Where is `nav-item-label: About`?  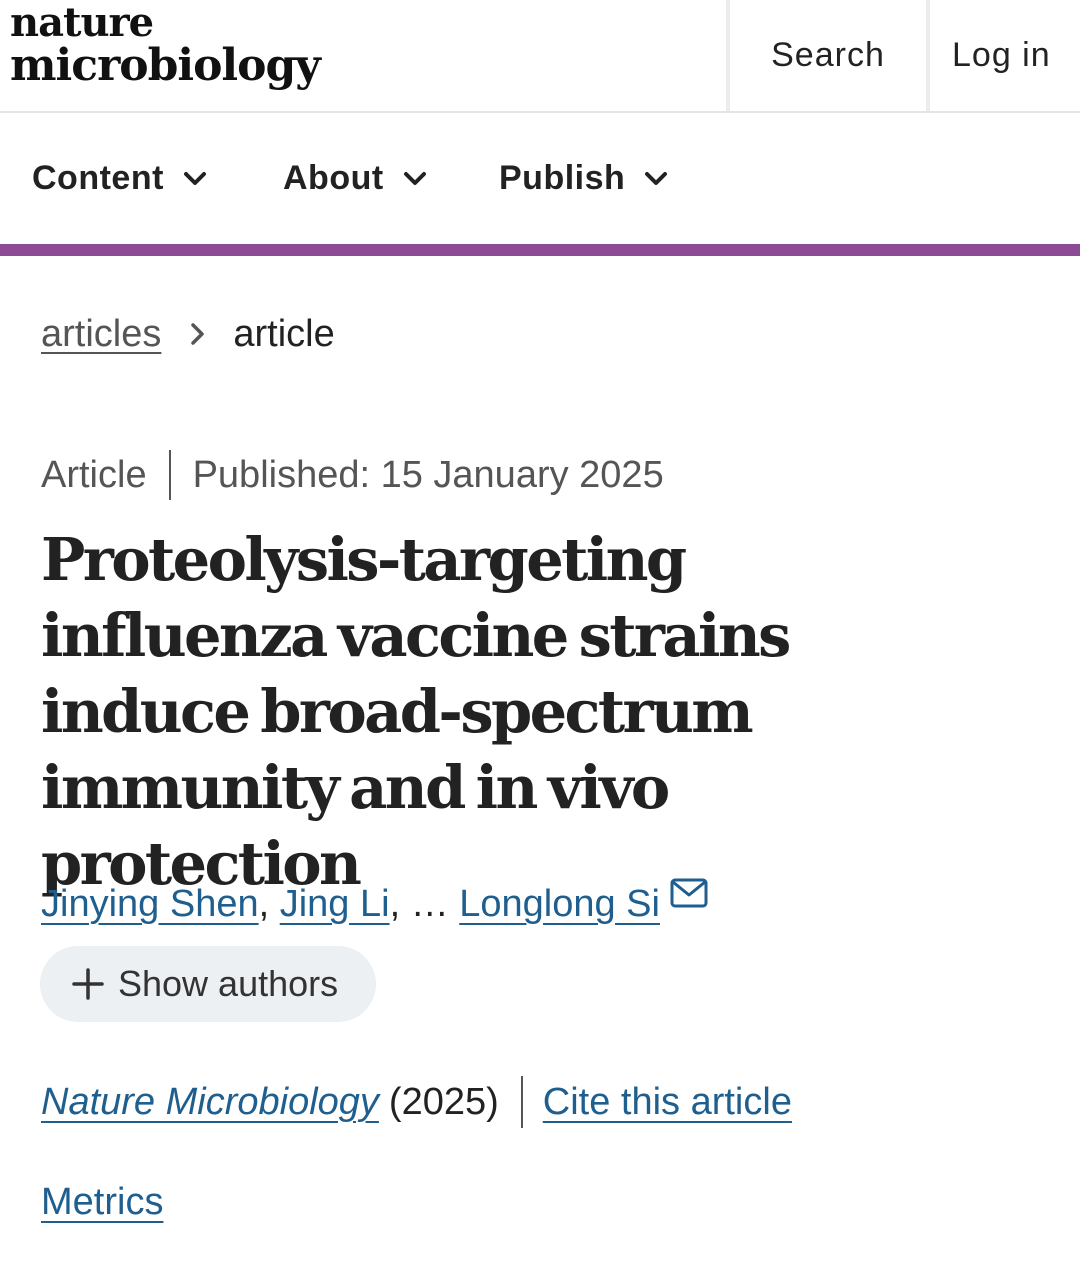 nav-item-label: About is located at coordinates (333, 178).